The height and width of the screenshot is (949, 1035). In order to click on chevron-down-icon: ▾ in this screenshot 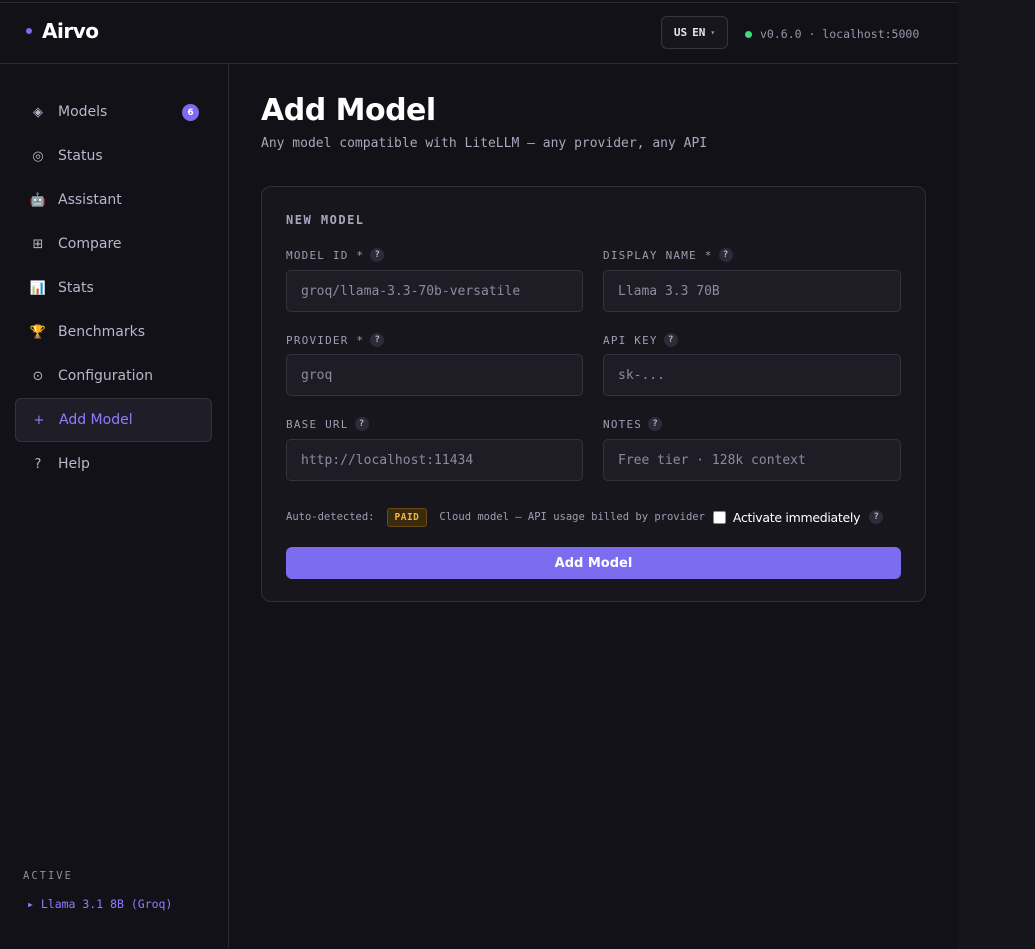, I will do `click(713, 32)`.